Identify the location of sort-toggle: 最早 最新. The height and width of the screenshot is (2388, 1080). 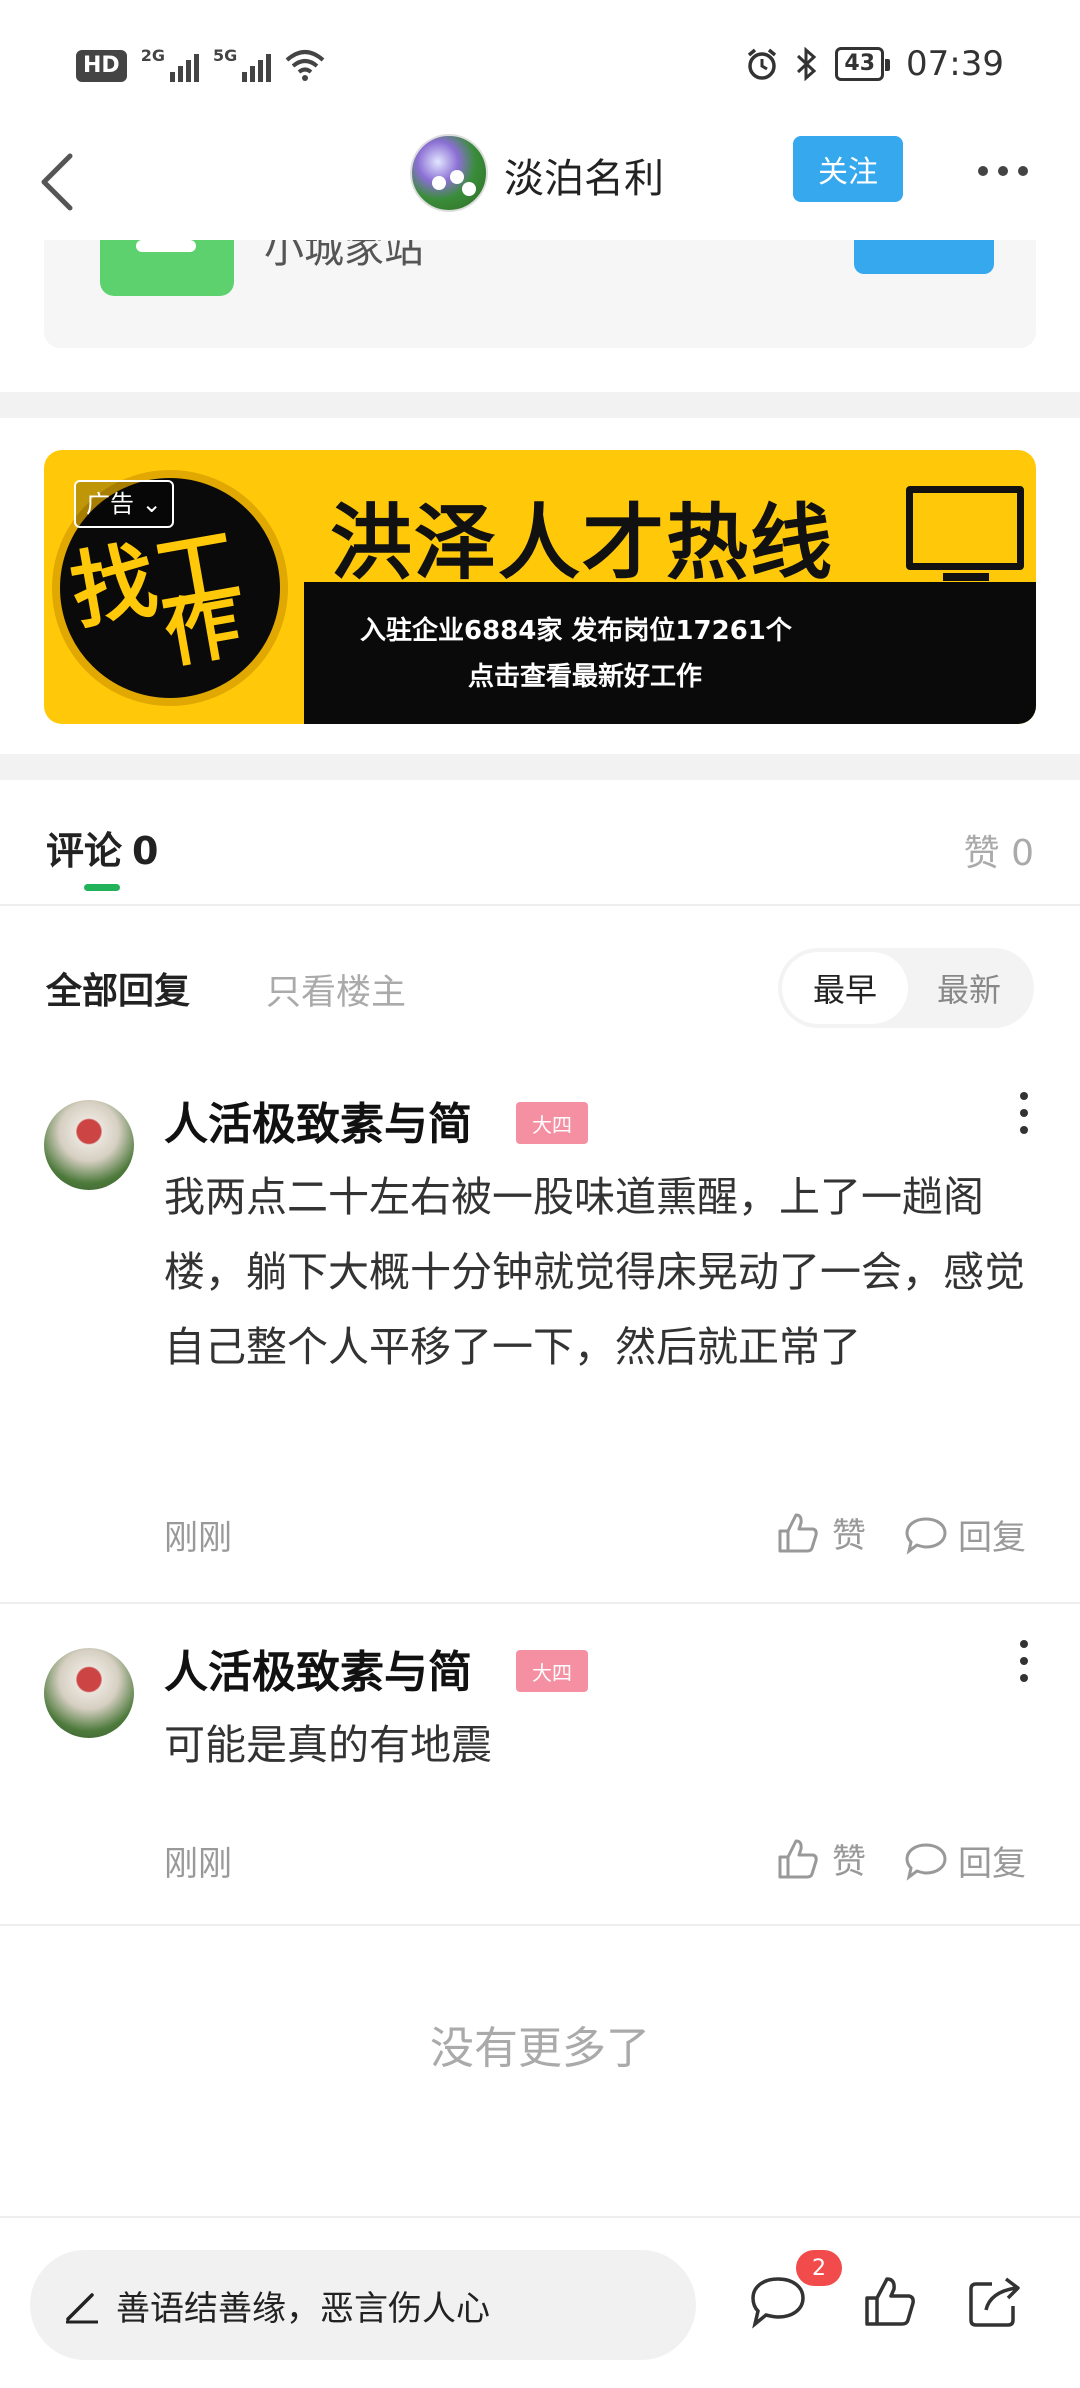
(906, 988).